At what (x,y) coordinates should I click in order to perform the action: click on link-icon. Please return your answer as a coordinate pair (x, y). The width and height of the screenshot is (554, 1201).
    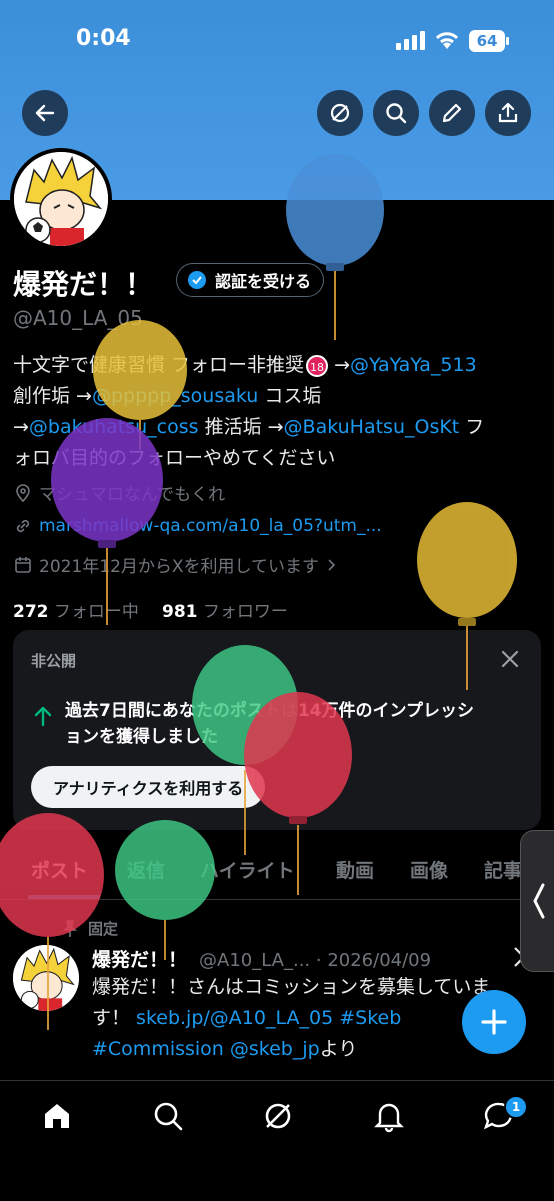
    Looking at the image, I should click on (23, 526).